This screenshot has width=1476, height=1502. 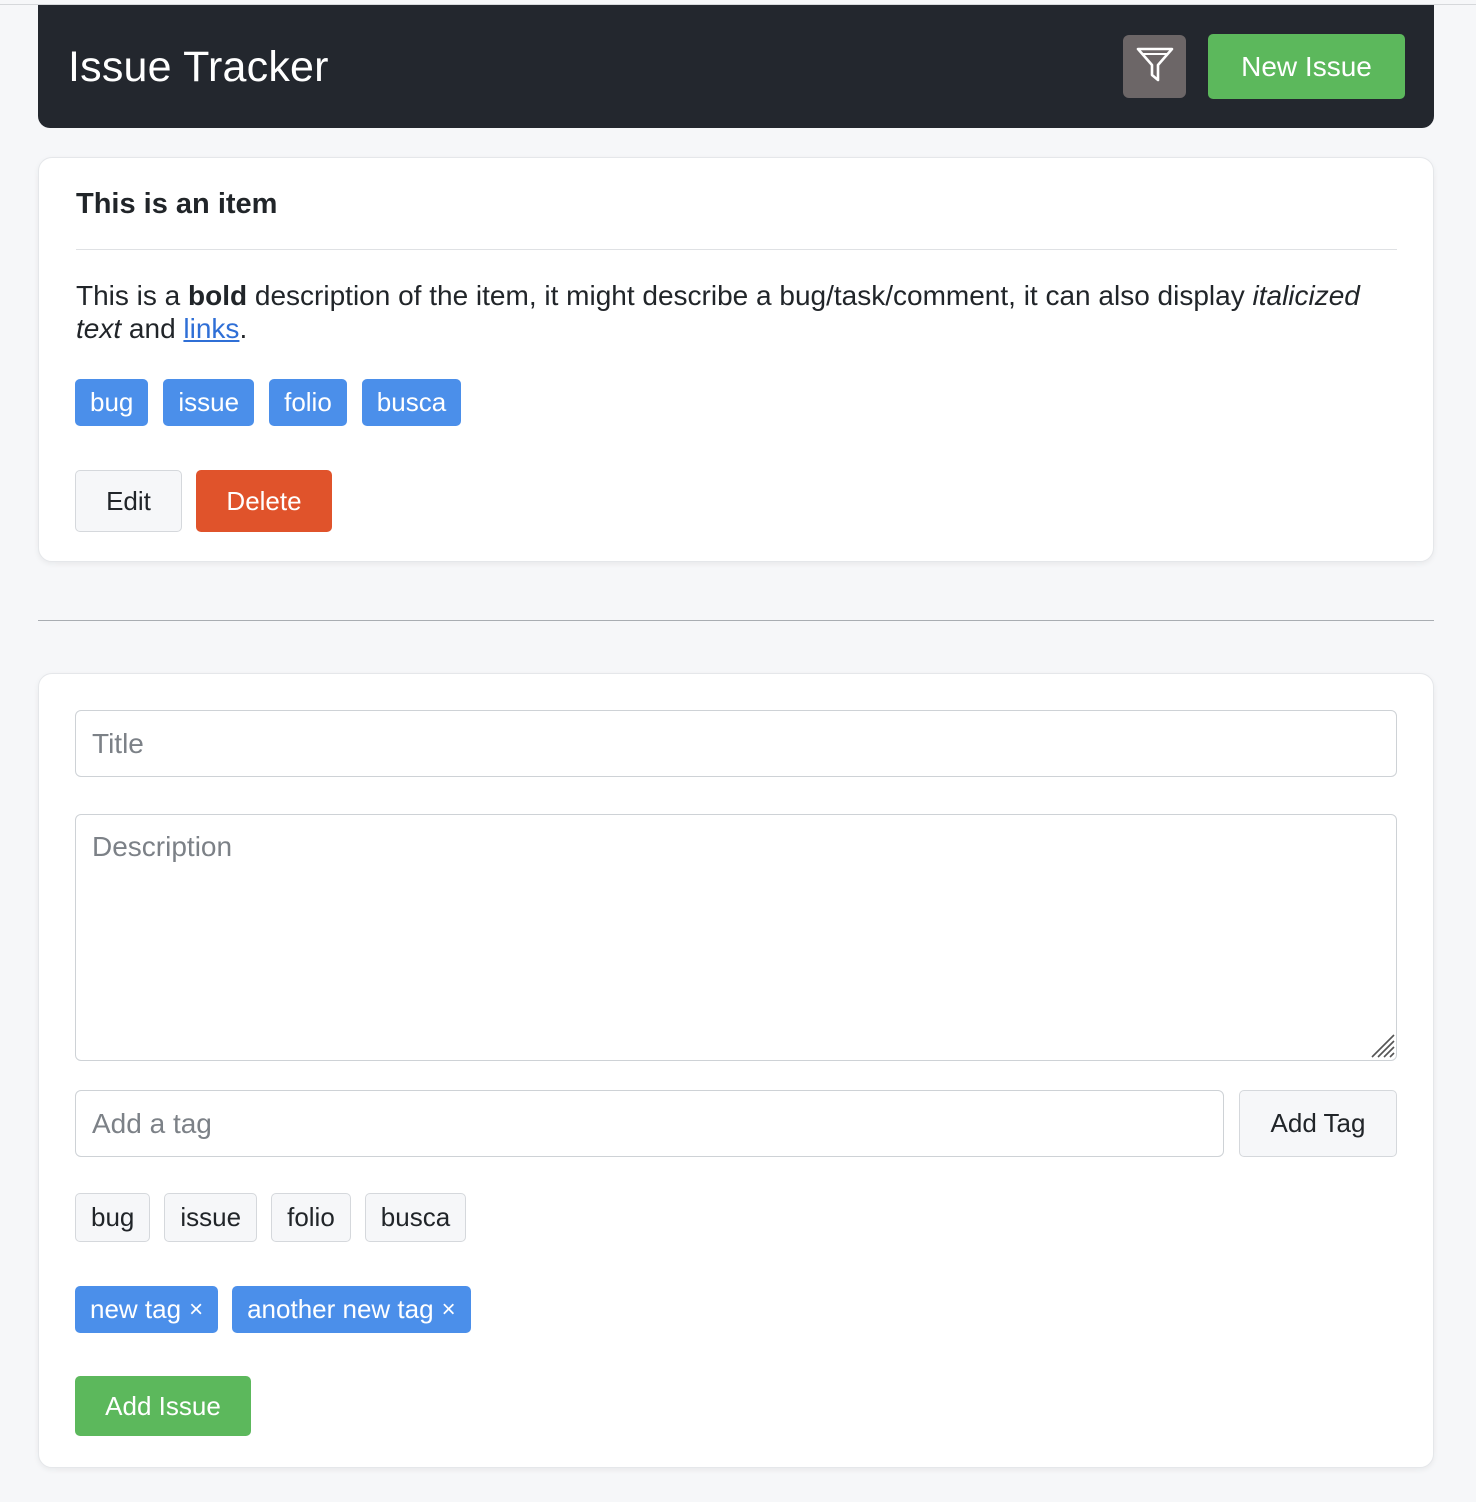 What do you see at coordinates (132, 295) in the screenshot?
I see `description-text: This is a` at bounding box center [132, 295].